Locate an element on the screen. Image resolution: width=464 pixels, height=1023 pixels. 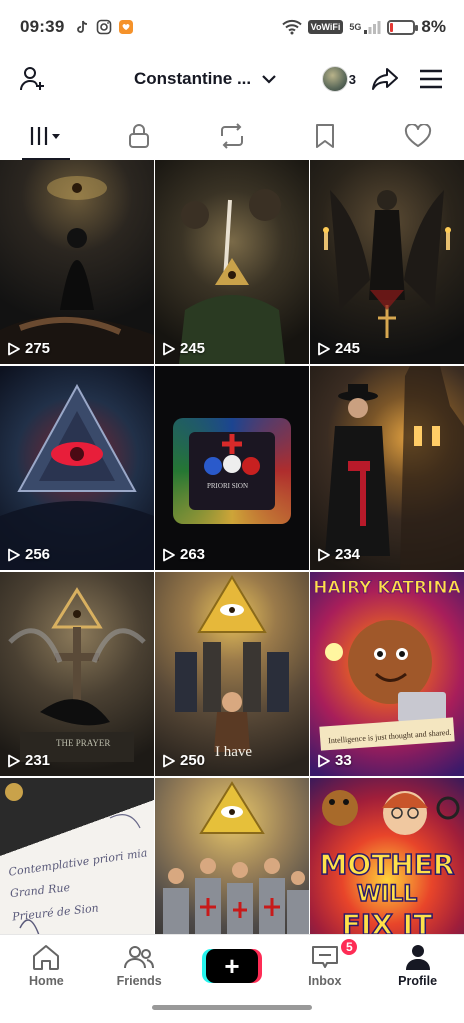
tab-favorites is located at coordinates (324, 136).